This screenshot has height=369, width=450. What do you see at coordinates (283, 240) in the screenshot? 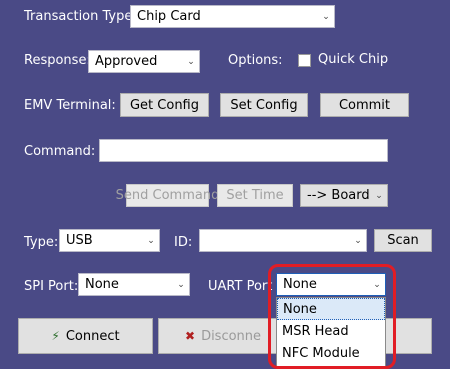
I see `id-select: ⌄` at bounding box center [283, 240].